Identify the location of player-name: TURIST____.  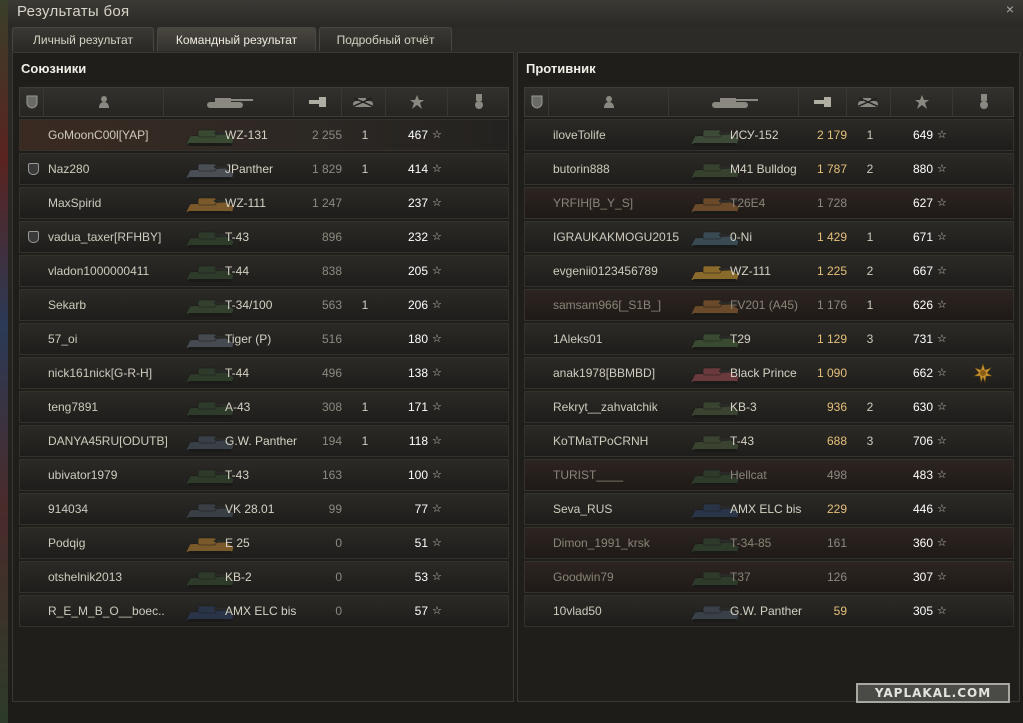
(588, 475).